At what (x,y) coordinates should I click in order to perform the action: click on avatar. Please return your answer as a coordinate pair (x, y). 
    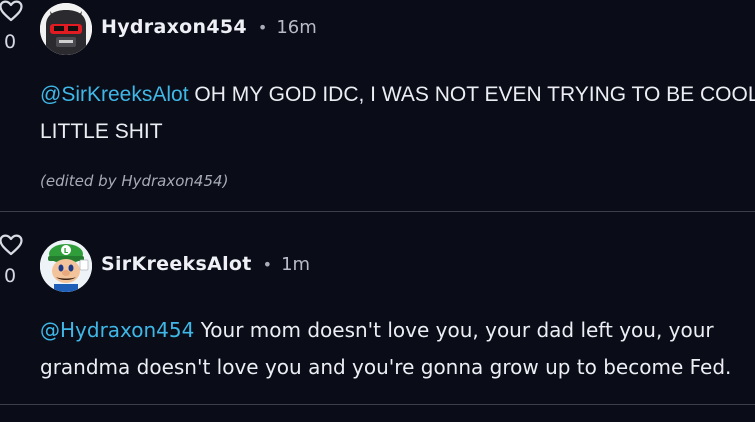
    Looking at the image, I should click on (66, 29).